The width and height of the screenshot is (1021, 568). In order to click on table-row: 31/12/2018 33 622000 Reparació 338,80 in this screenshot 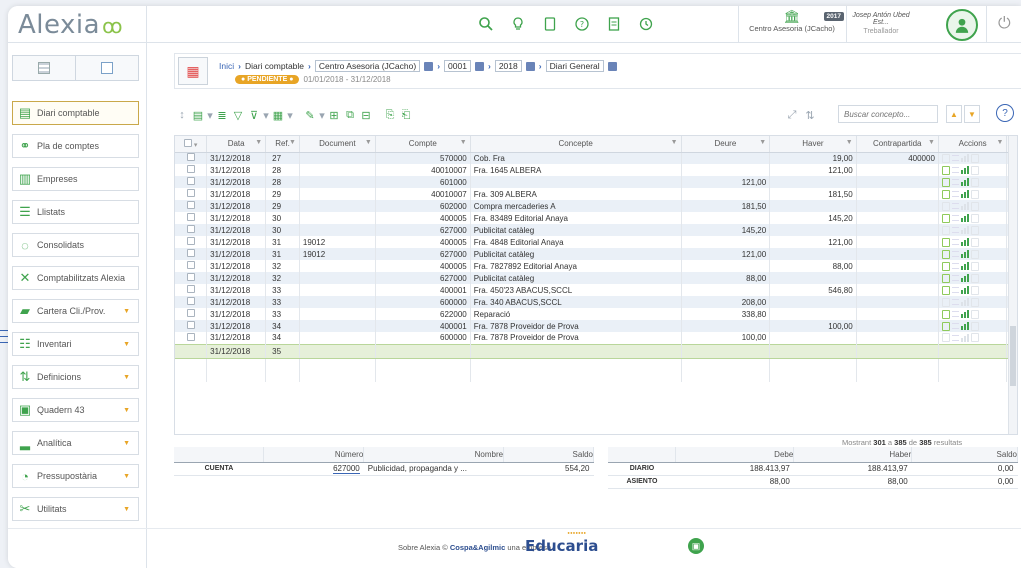, I will do `click(596, 314)`.